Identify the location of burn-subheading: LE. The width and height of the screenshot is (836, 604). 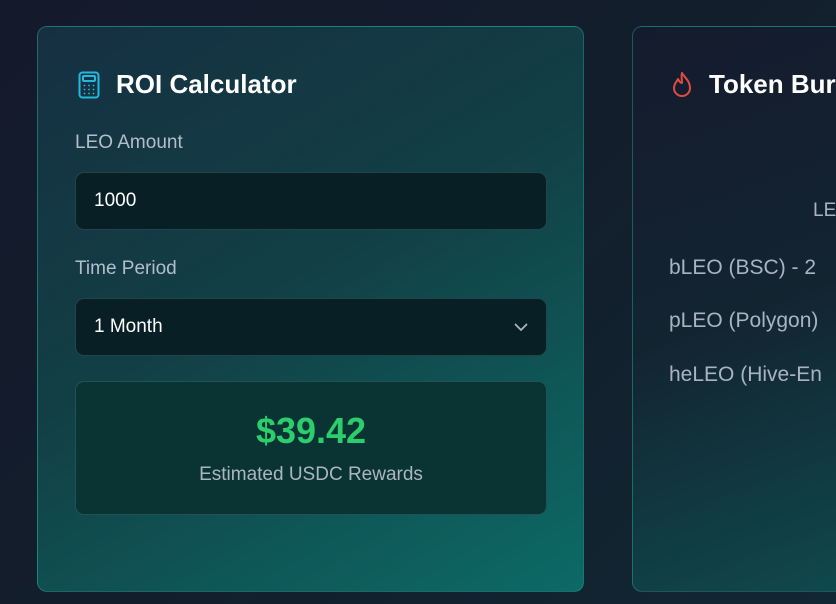
(824, 210).